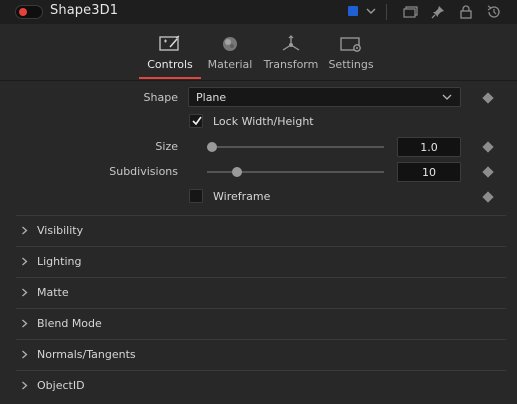 The width and height of the screenshot is (517, 404). I want to click on lock-icon, so click(466, 12).